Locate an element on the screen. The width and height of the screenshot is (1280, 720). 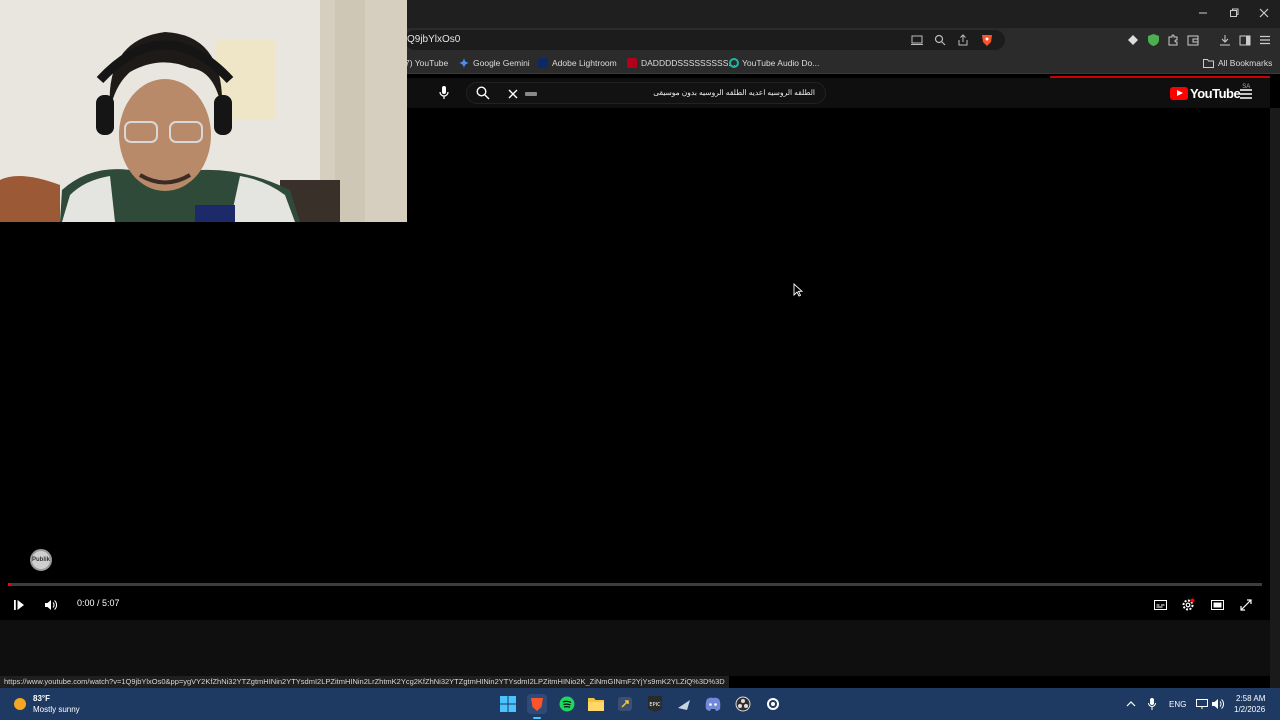
clear-search-button is located at coordinates (514, 94).